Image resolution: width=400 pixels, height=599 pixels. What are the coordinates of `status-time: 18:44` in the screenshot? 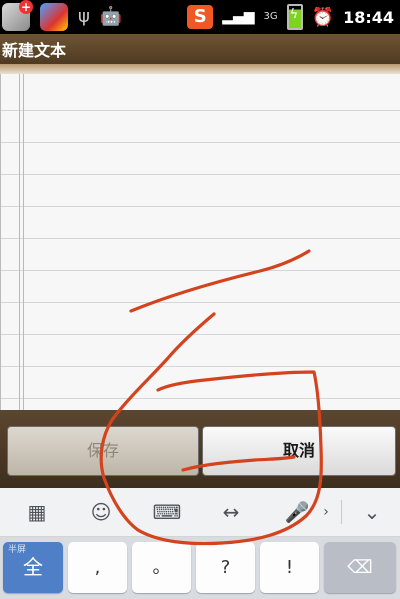 It's located at (368, 17).